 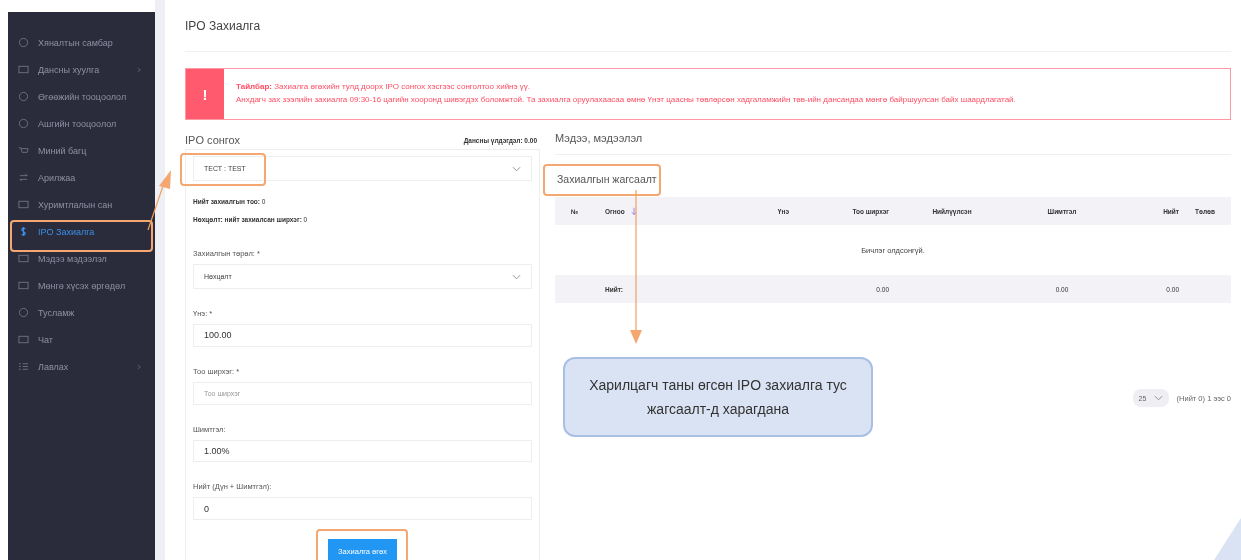 What do you see at coordinates (384, 87) in the screenshot?
I see `alert-text: Тайлбар: Захиалга өгөхийн тулд доорх IPO сонгох хэсгээс сонголтоо хийнэ үү.` at bounding box center [384, 87].